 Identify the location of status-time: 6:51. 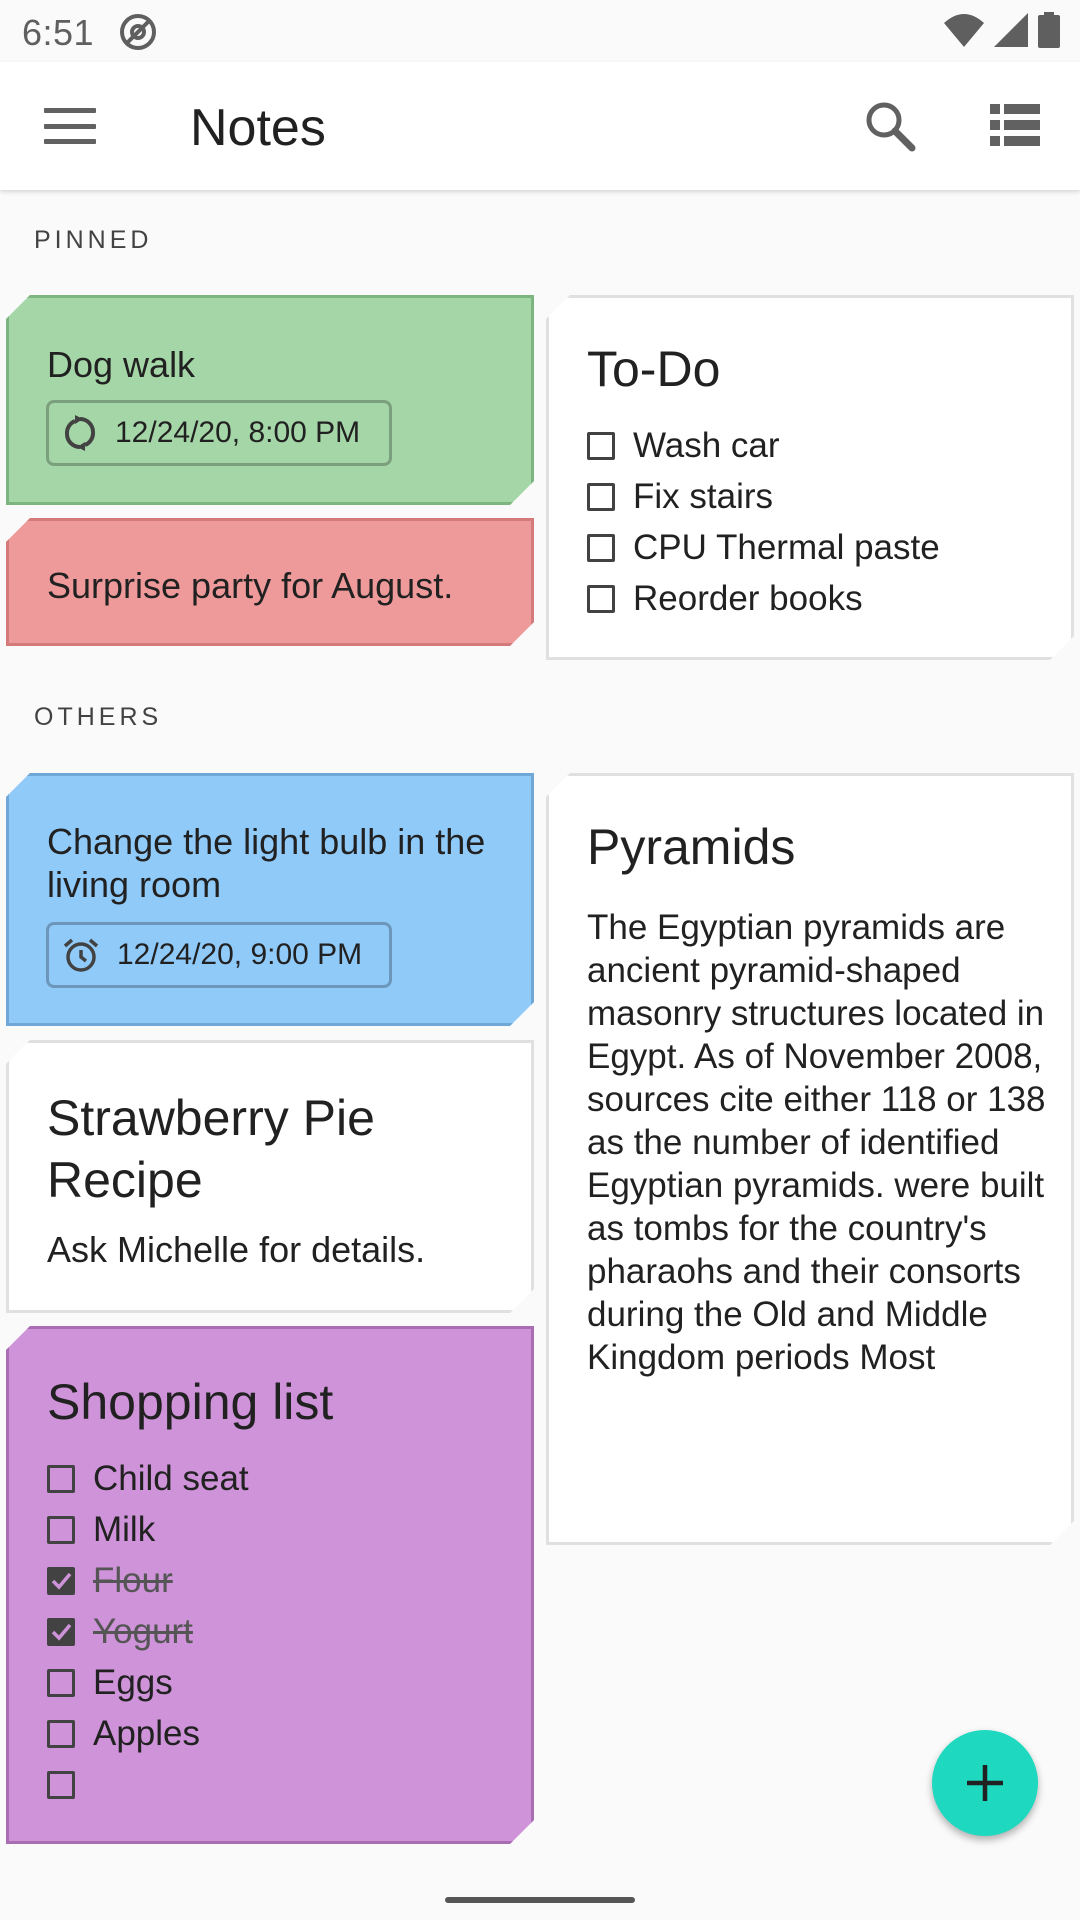
(58, 32).